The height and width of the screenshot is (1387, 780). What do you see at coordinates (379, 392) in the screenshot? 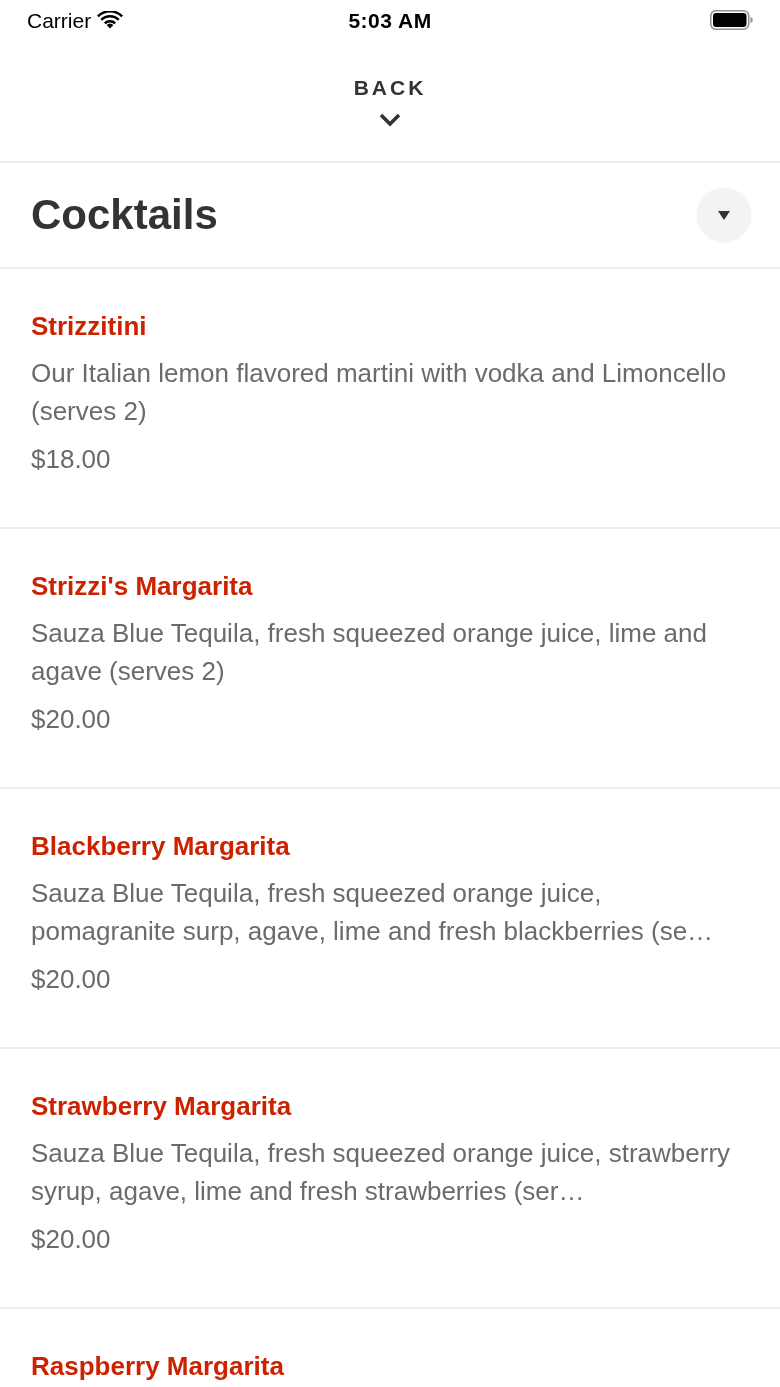
I see `item-description: Our Italian lemon flavored martini with vodka and Limoncello (serves 2)` at bounding box center [379, 392].